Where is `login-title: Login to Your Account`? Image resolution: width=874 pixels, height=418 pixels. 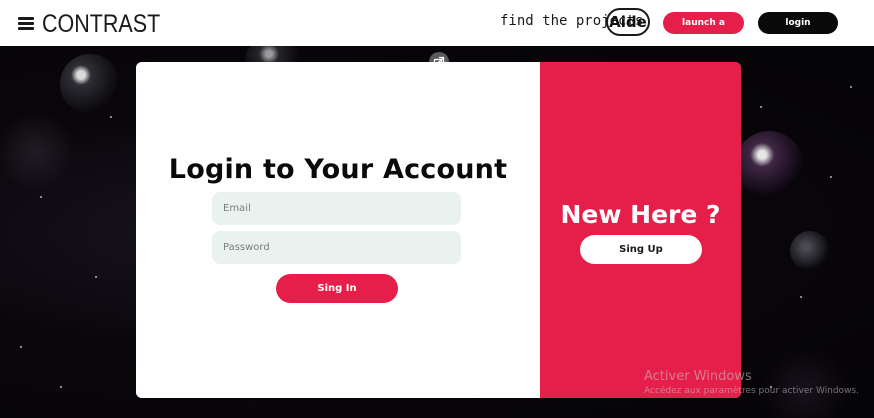 login-title: Login to Your Account is located at coordinates (338, 169).